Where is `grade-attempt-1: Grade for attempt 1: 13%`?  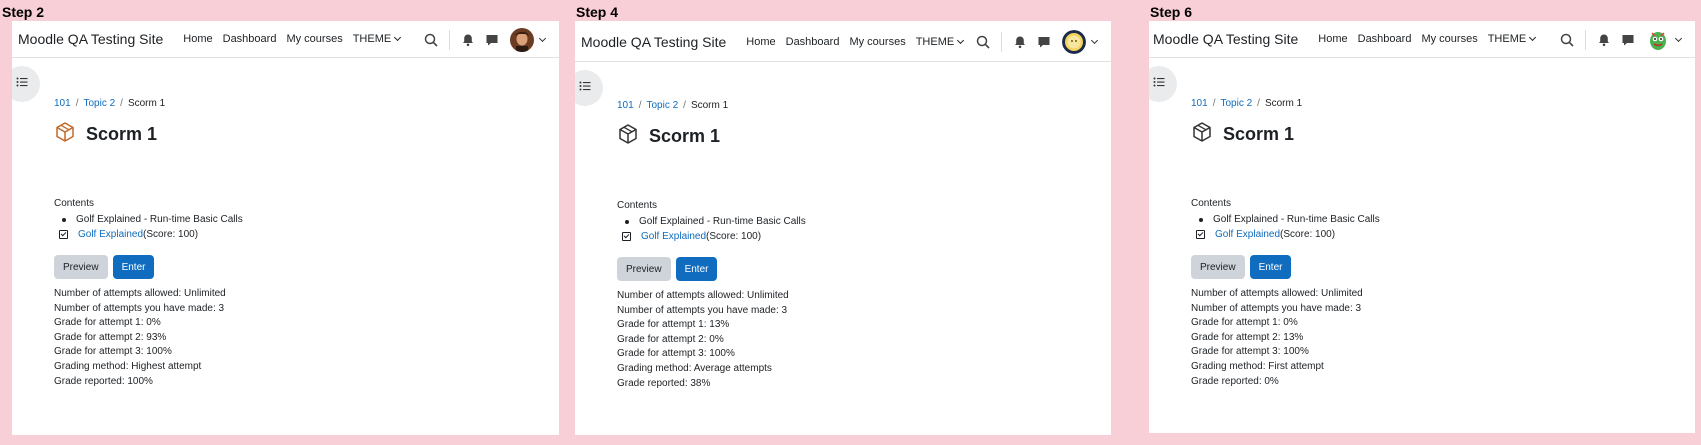 grade-attempt-1: Grade for attempt 1: 13% is located at coordinates (673, 325).